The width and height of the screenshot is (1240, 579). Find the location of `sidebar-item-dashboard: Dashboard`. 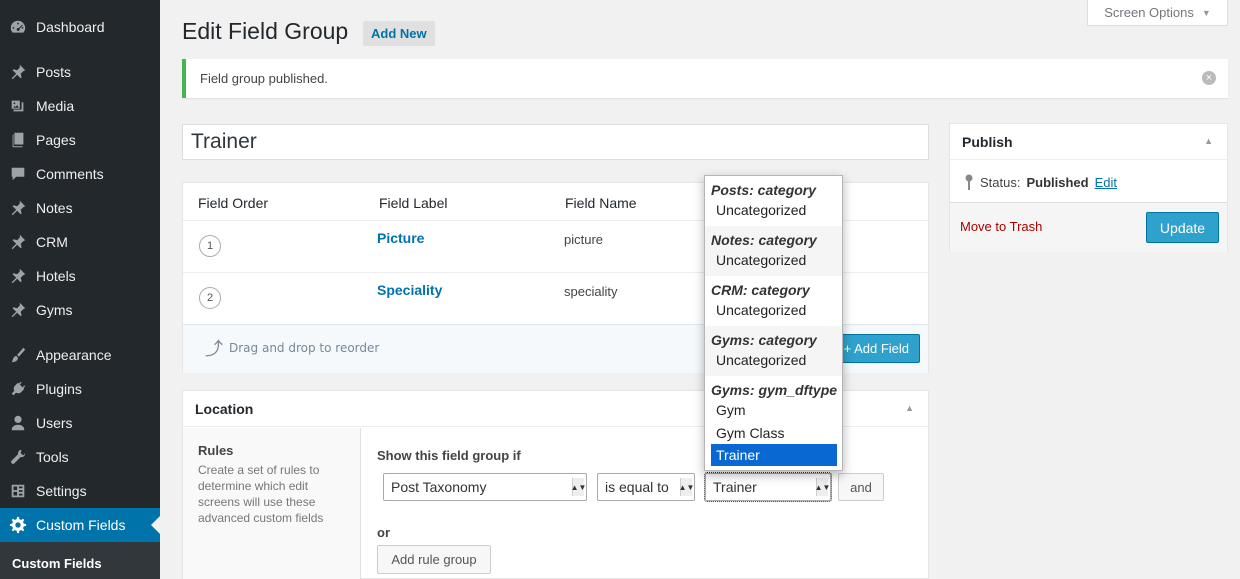

sidebar-item-dashboard: Dashboard is located at coordinates (80, 27).